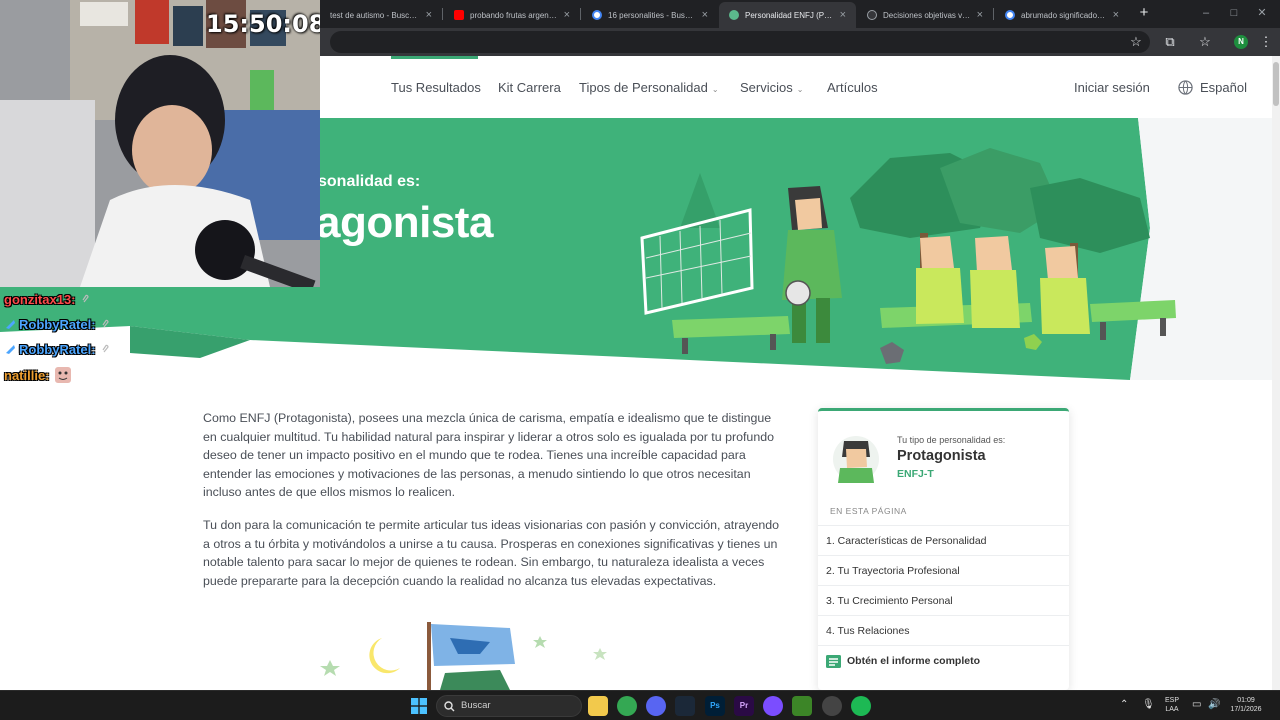 This screenshot has height=720, width=1280. Describe the element at coordinates (715, 706) in the screenshot. I see `photoshop-icon: Ps` at that location.